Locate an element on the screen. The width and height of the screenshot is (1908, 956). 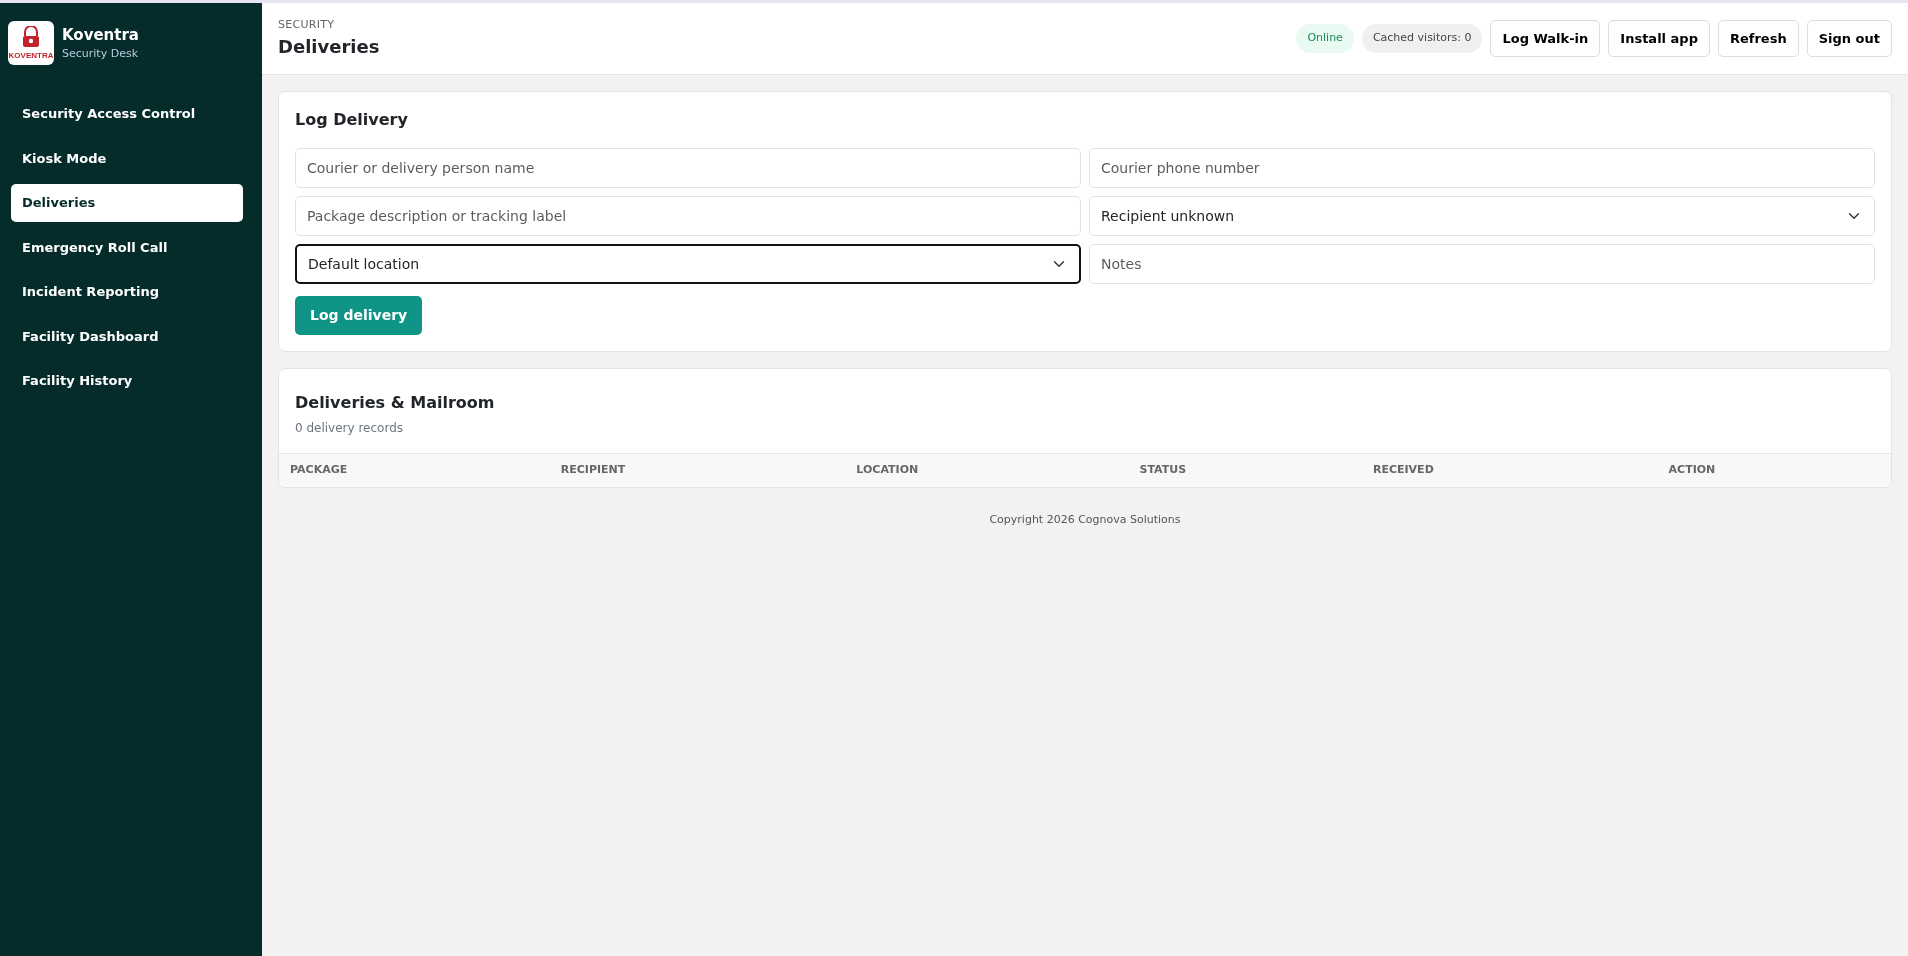
column-header: ACTION is located at coordinates (1774, 470).